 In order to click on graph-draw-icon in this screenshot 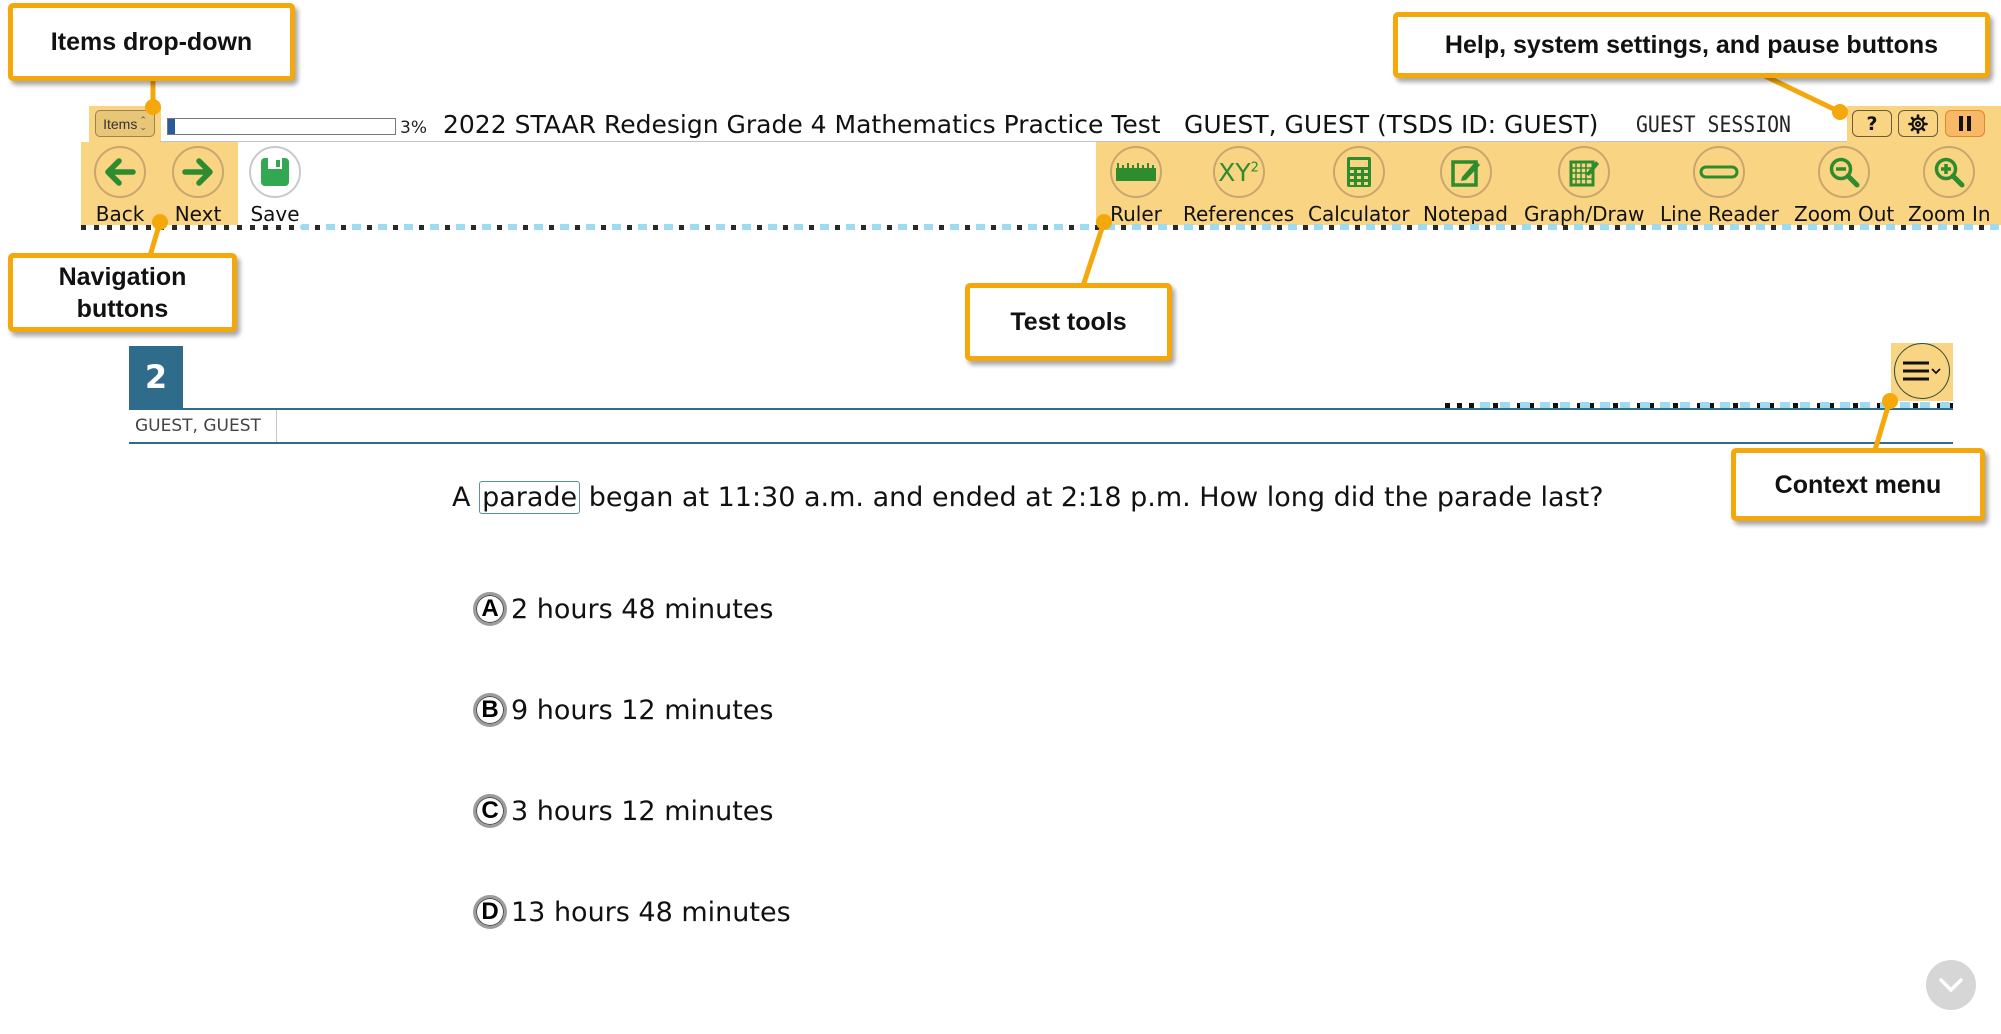, I will do `click(1584, 173)`.